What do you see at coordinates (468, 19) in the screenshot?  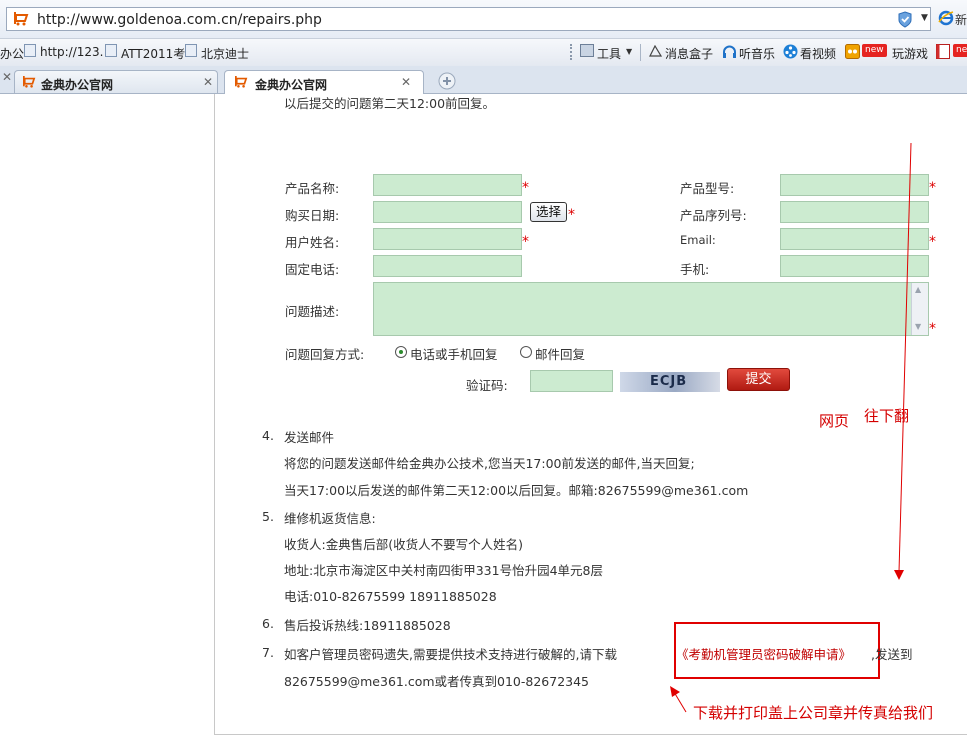 I see `address-field: http://www.goldenoa.com.cn/repairs.php ▼` at bounding box center [468, 19].